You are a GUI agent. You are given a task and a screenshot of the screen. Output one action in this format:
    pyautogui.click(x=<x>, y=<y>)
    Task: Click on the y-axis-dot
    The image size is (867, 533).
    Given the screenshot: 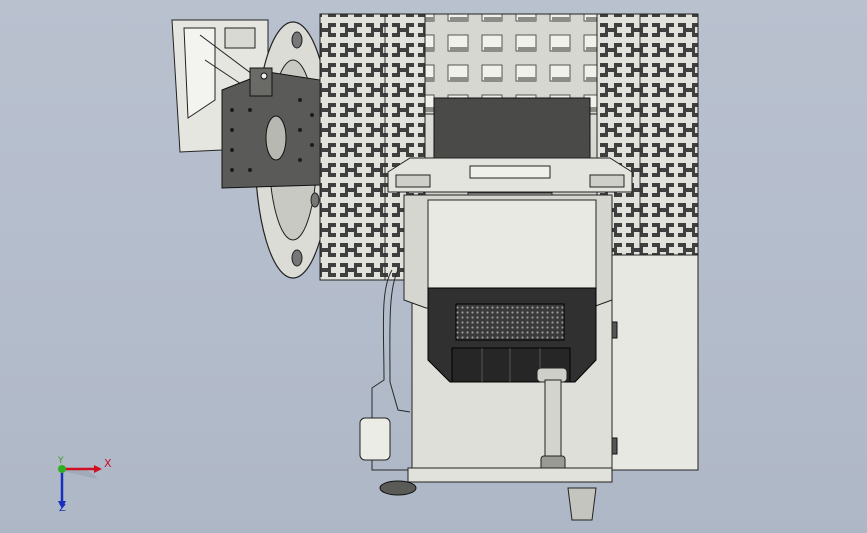 What is the action you would take?
    pyautogui.click(x=62, y=469)
    